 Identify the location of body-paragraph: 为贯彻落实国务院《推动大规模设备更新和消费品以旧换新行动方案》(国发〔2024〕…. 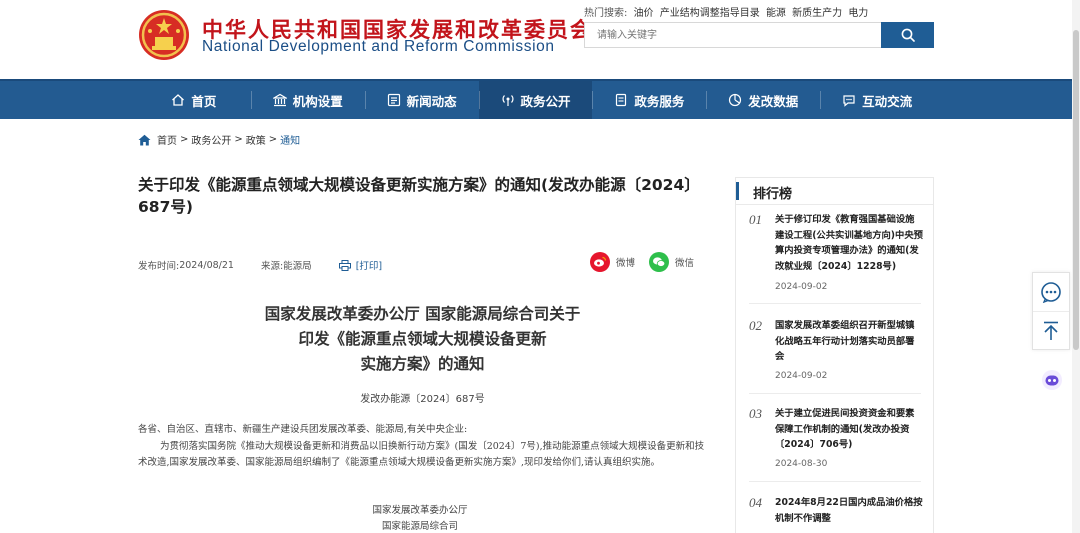
(421, 454).